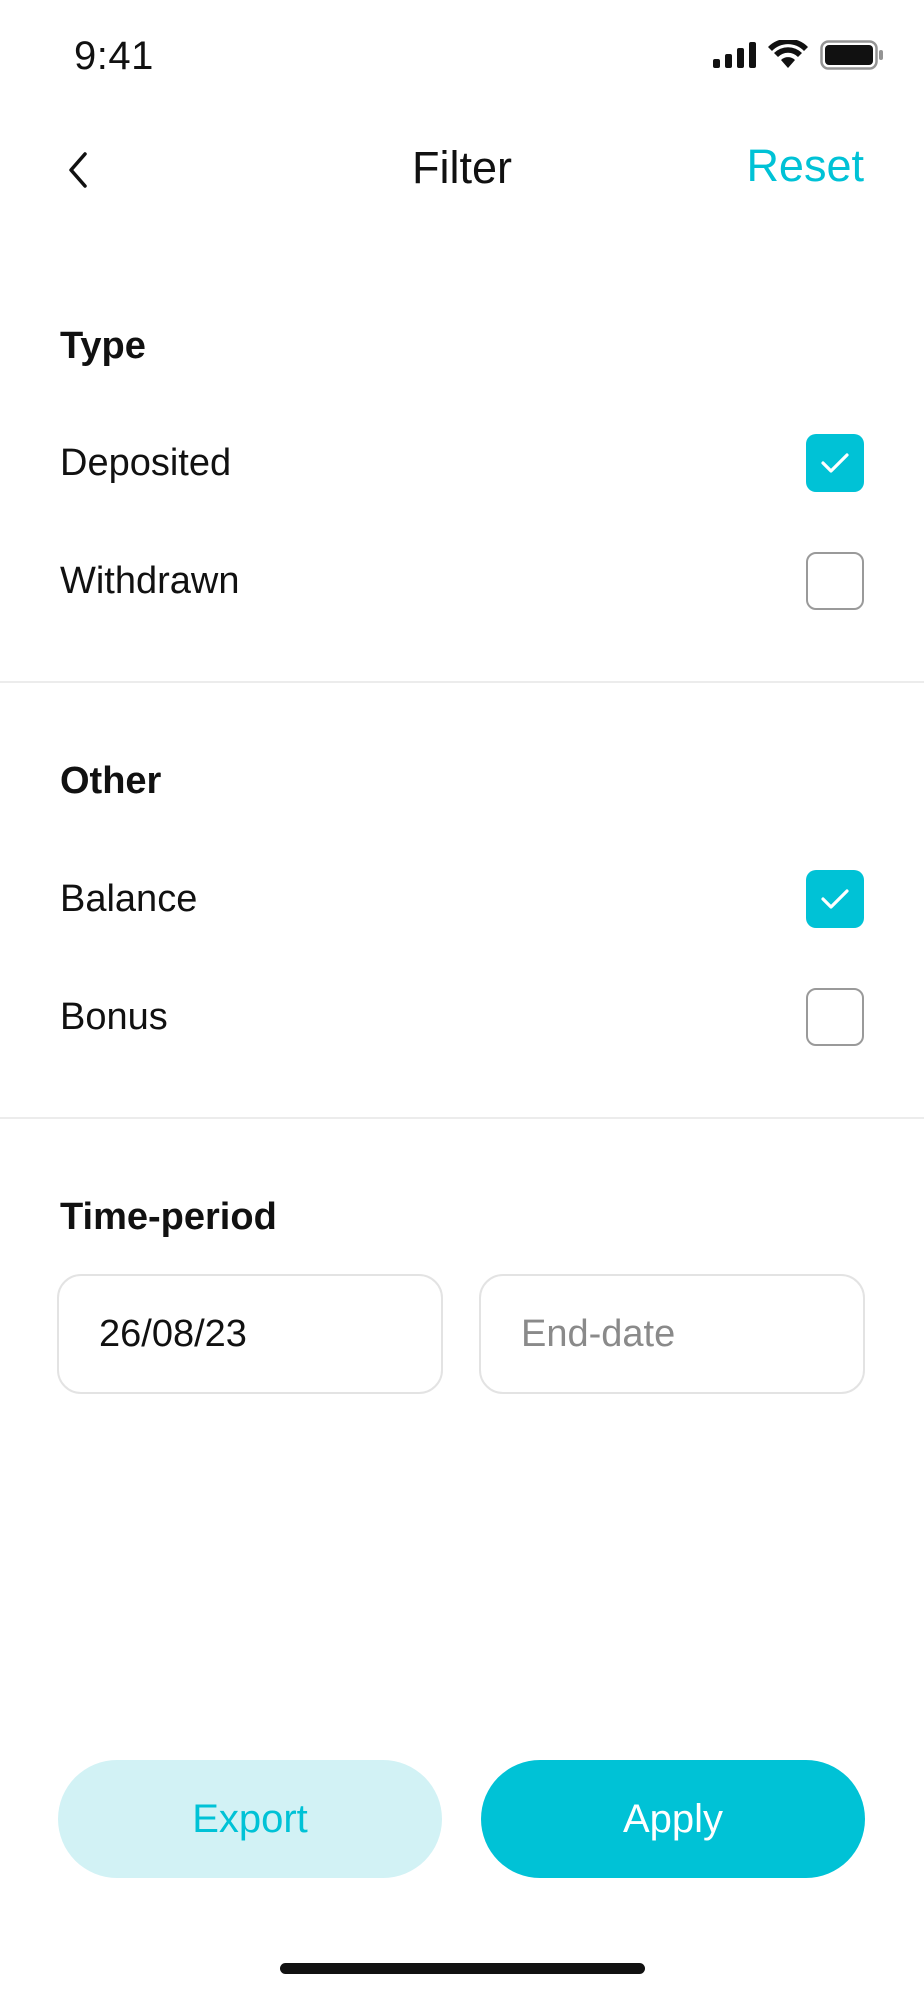 The height and width of the screenshot is (2000, 924). I want to click on start-date-field, so click(250, 1334).